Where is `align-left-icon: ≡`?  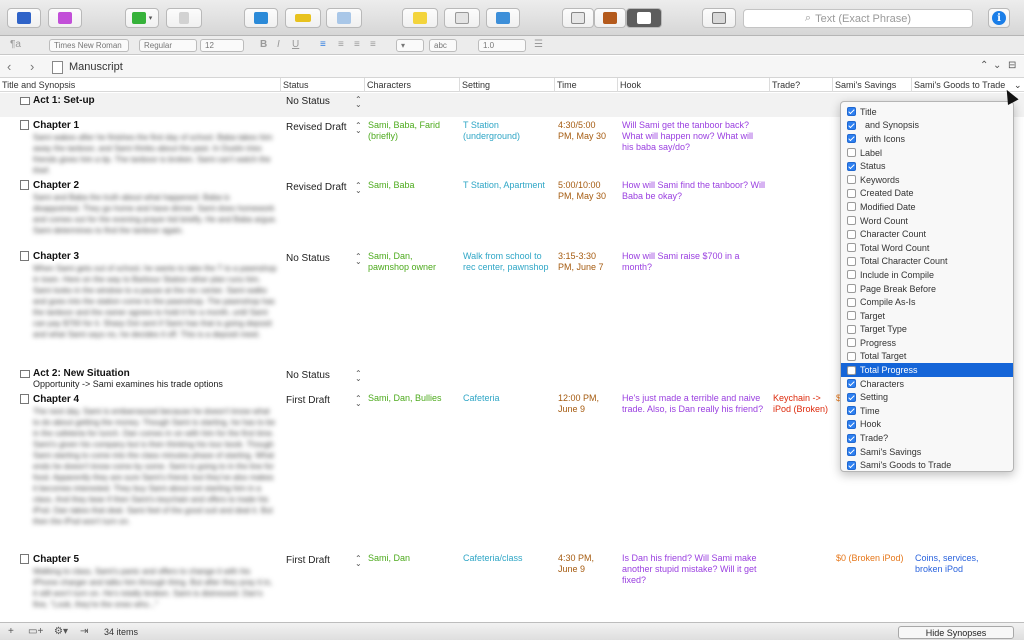 align-left-icon: ≡ is located at coordinates (323, 44).